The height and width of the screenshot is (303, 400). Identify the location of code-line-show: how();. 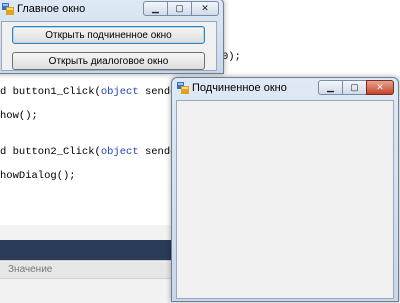
(19, 116).